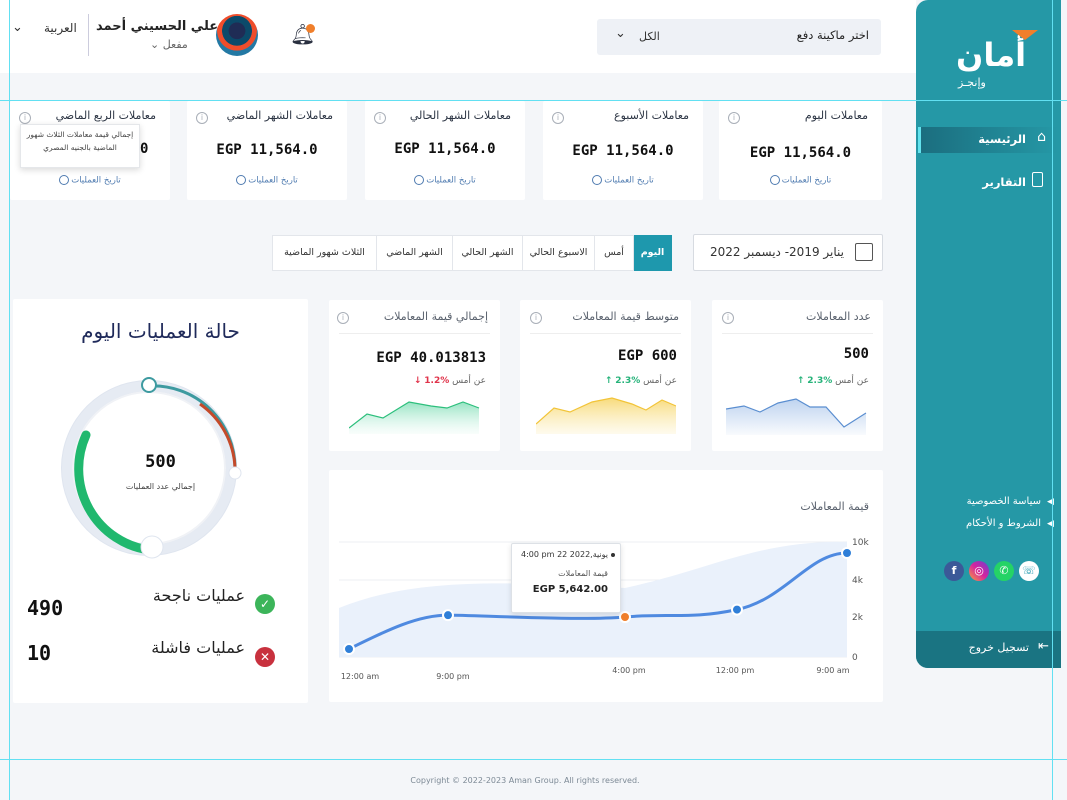  What do you see at coordinates (237, 35) in the screenshot?
I see `avatar` at bounding box center [237, 35].